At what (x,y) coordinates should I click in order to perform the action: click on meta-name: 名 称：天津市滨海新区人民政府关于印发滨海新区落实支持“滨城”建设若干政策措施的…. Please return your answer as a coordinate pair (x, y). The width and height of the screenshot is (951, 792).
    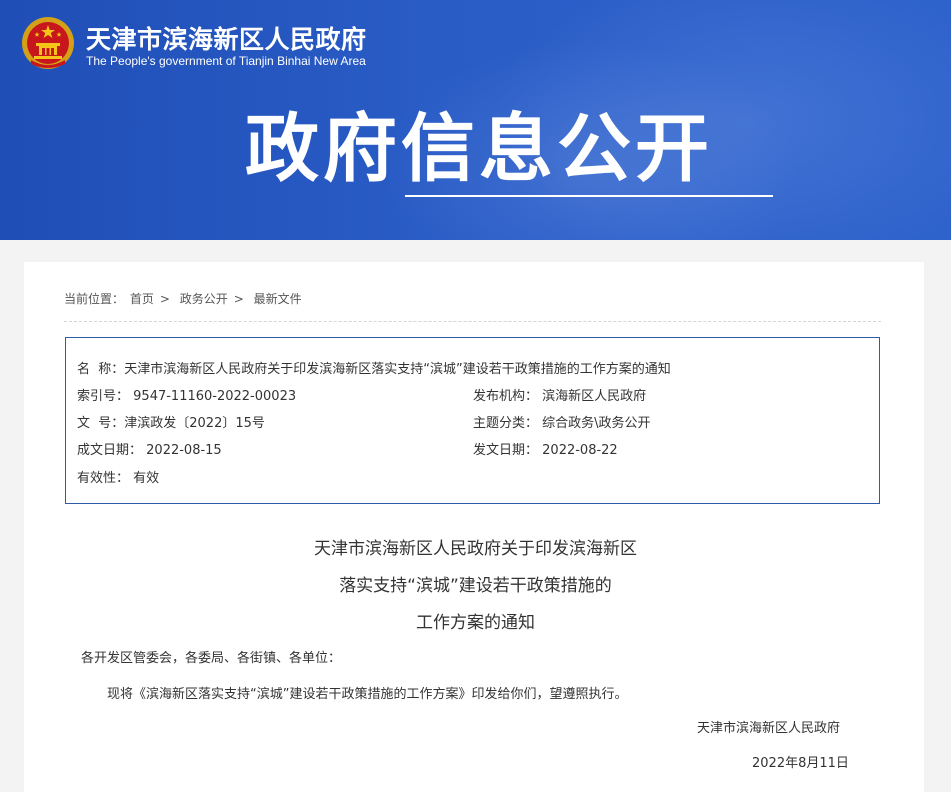
    Looking at the image, I should click on (374, 367).